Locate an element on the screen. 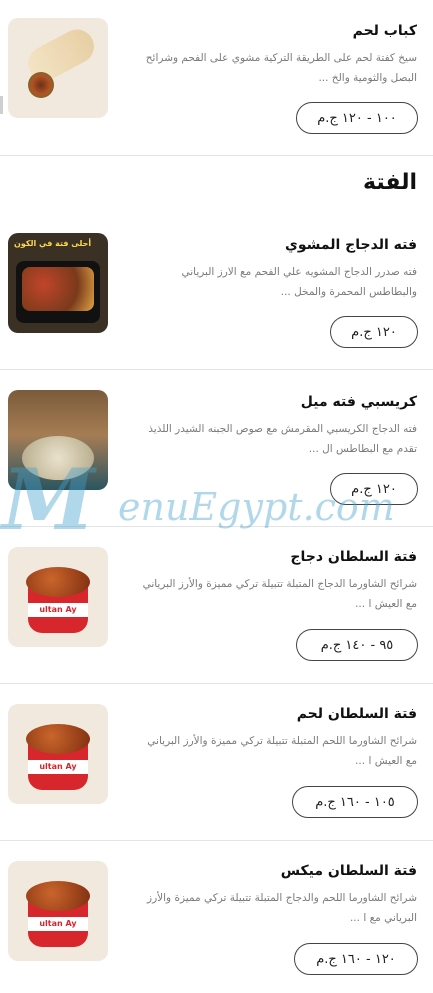  kebab-wrap-image is located at coordinates (58, 68).